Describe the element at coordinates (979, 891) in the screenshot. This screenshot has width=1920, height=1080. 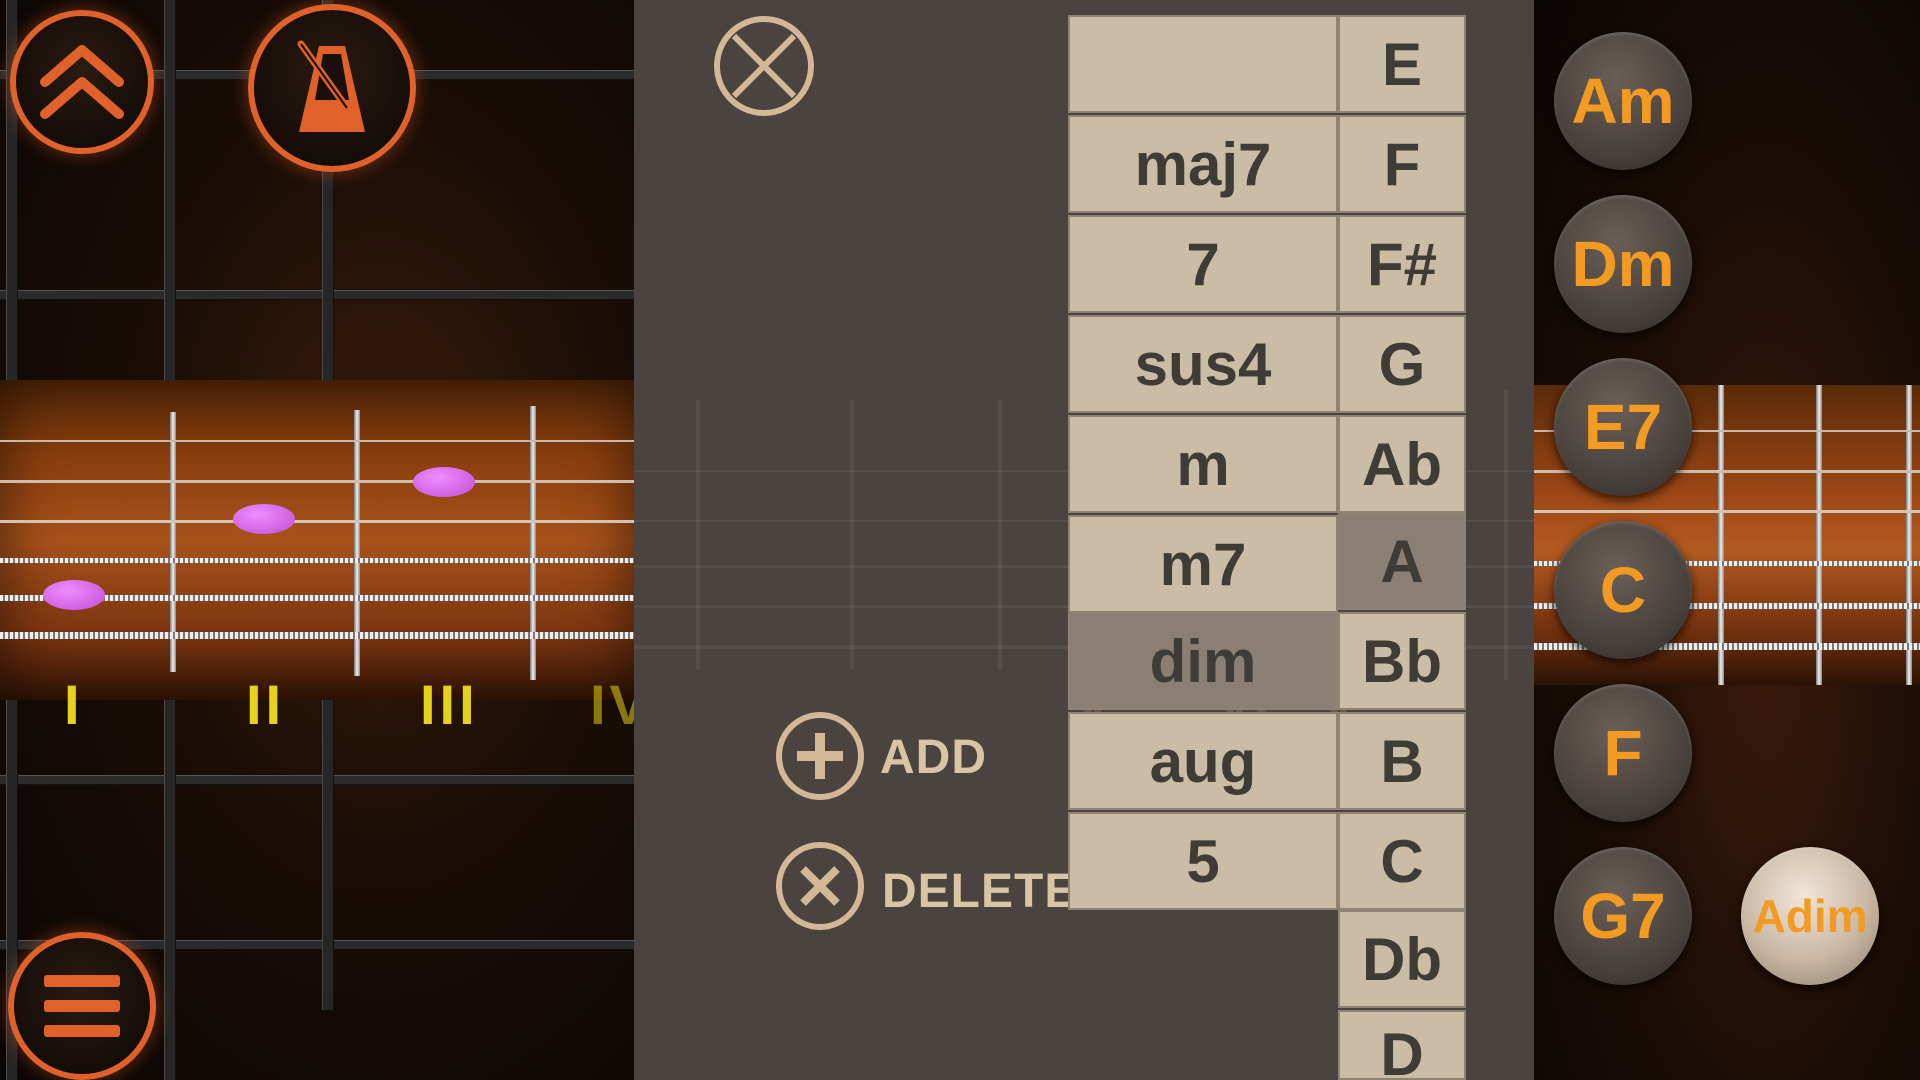
I see `delete-label: DELETE` at that location.